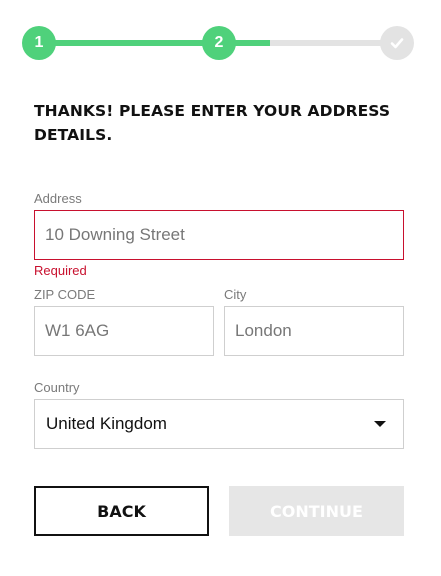 This screenshot has height=576, width=441. Describe the element at coordinates (380, 424) in the screenshot. I see `chevron-down-icon` at that location.